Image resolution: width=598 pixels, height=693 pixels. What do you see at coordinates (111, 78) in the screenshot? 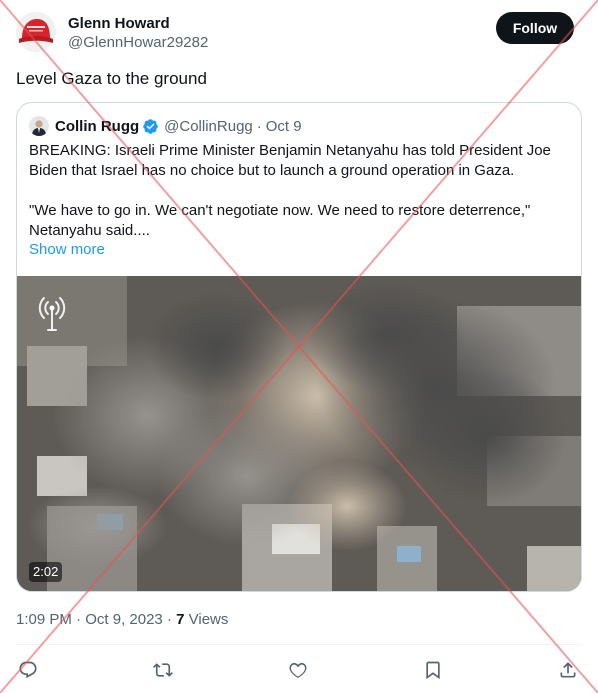
I see `tweet-text: Level Gaza to the ground` at bounding box center [111, 78].